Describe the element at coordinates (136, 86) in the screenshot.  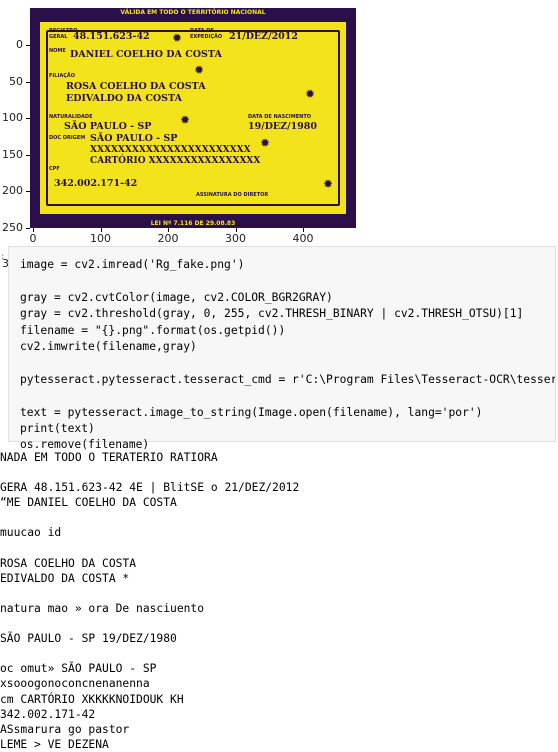
I see `filiacao-1: ROSA COELHO DA COSTA` at that location.